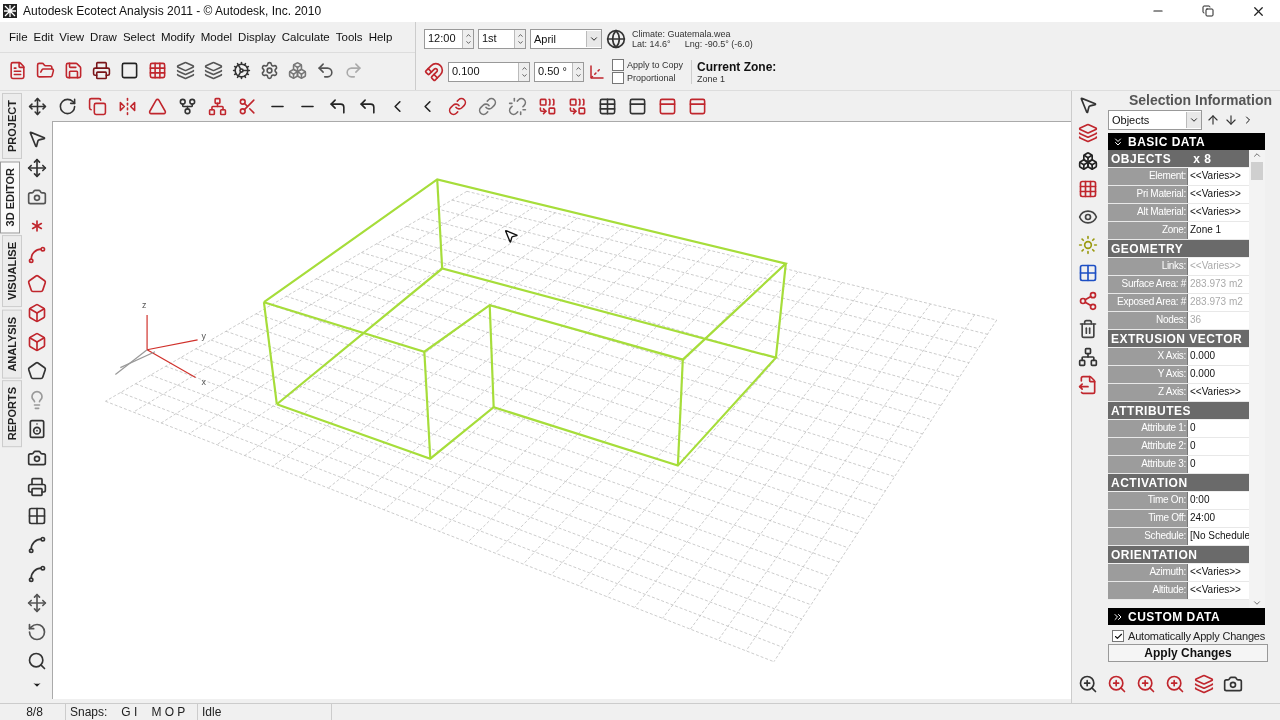 The width and height of the screenshot is (1280, 720). What do you see at coordinates (1218, 518) in the screenshot?
I see `property-value: 24:00` at bounding box center [1218, 518].